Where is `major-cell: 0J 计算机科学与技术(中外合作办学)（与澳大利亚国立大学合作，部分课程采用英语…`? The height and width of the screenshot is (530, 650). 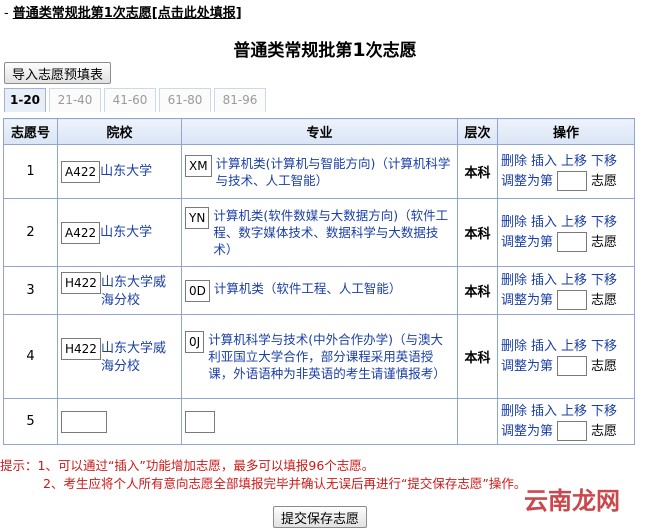 major-cell: 0J 计算机科学与技术(中外合作办学)（与澳大利亚国立大学合作，部分课程采用英语… is located at coordinates (319, 356).